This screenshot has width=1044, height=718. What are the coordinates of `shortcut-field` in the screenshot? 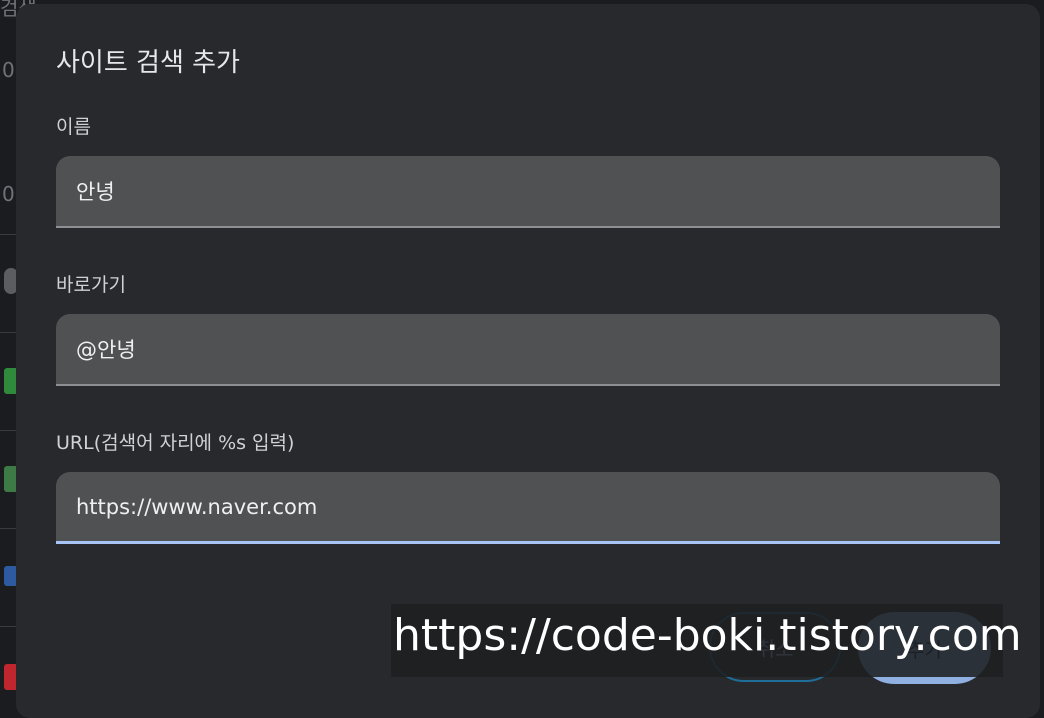 It's located at (528, 350).